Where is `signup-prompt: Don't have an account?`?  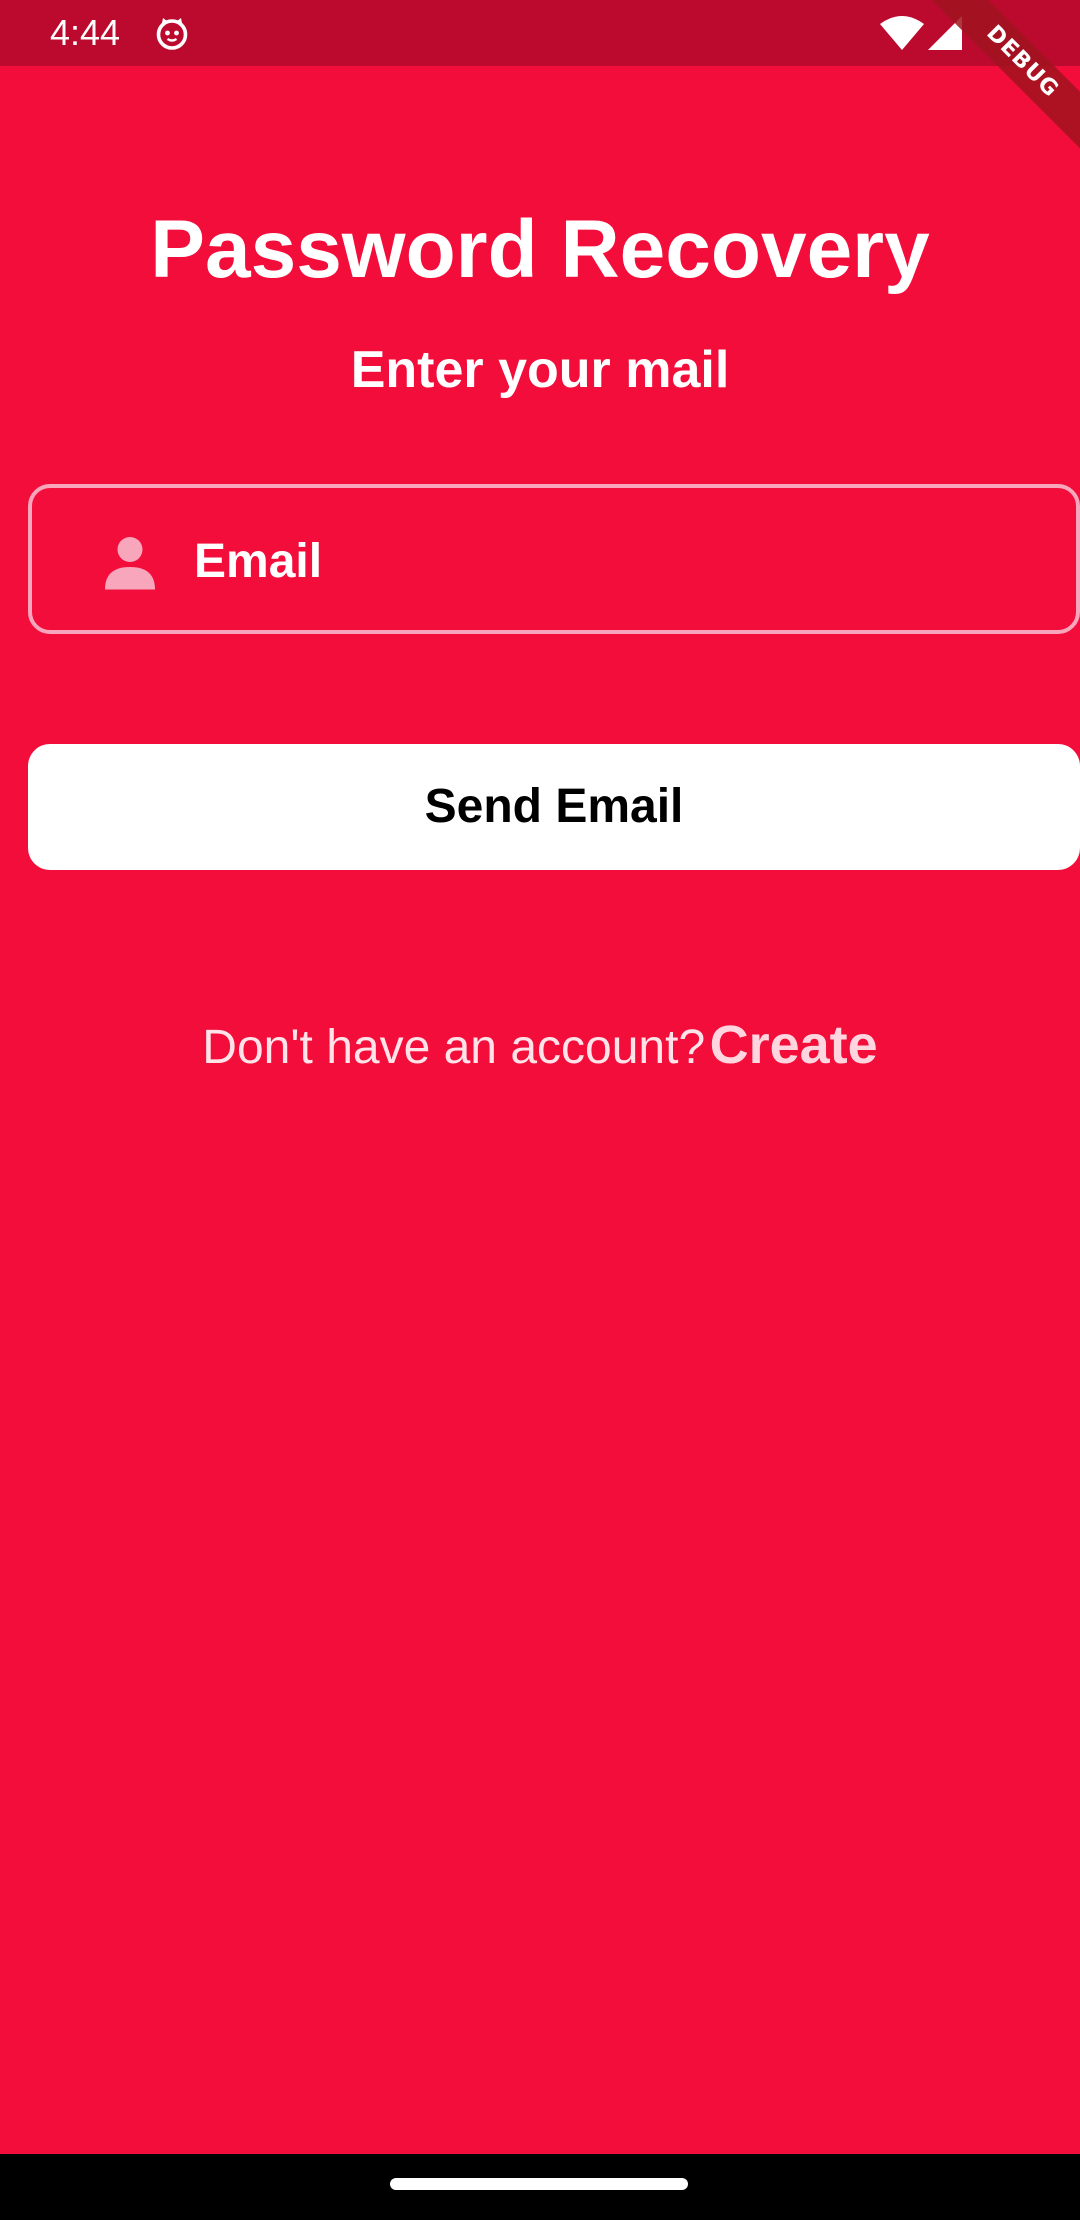
signup-prompt: Don't have an account? is located at coordinates (454, 1047).